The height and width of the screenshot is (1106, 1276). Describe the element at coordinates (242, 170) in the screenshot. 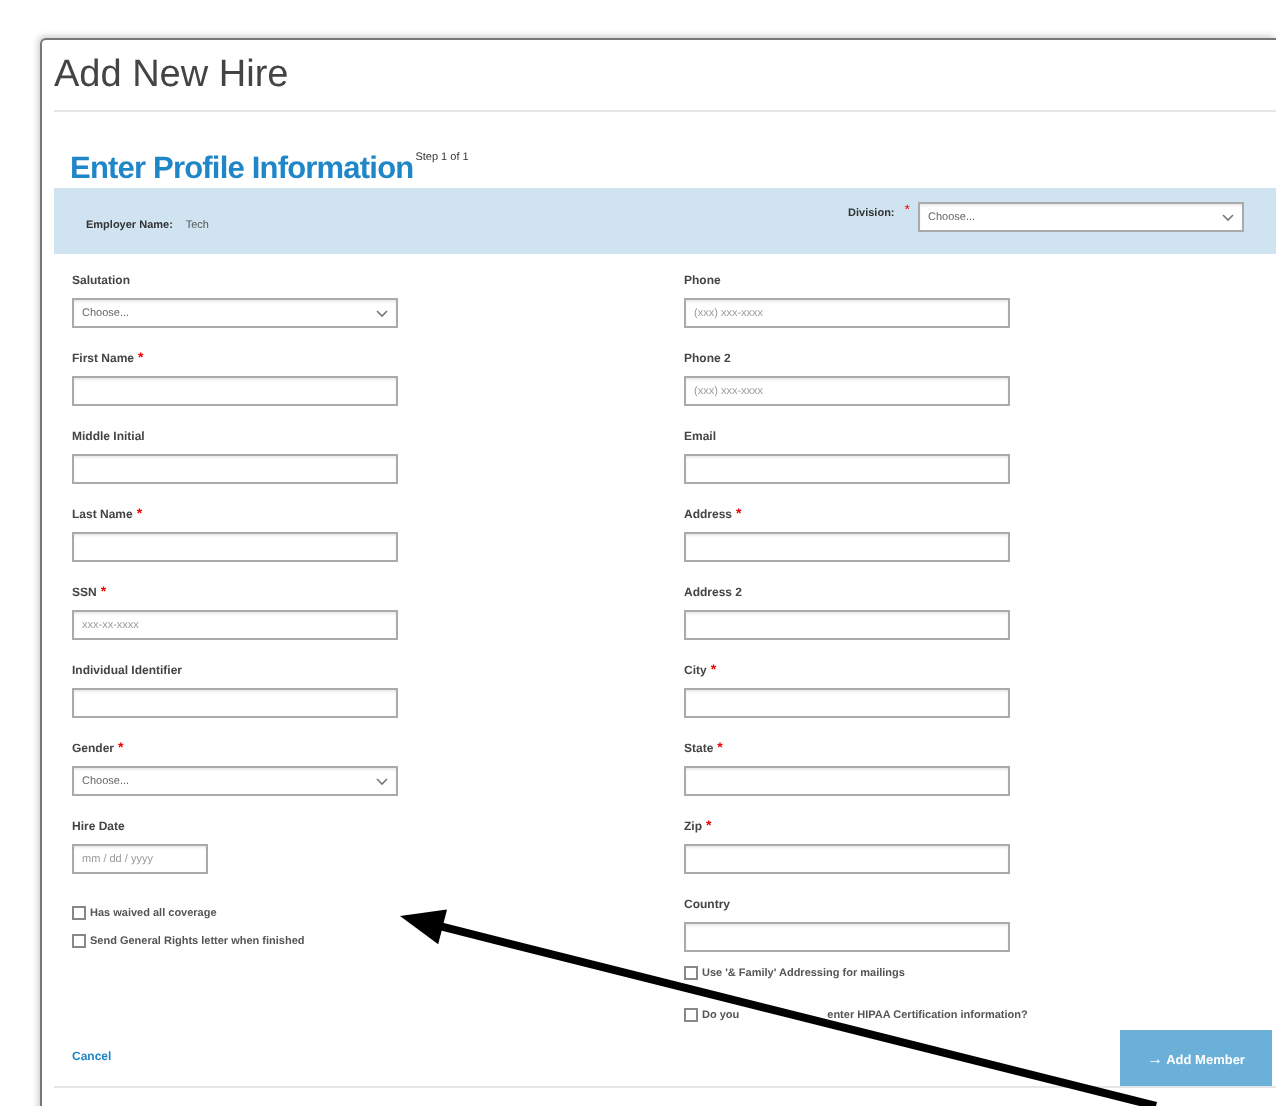

I see `section-heading: Enter Profile Information` at that location.